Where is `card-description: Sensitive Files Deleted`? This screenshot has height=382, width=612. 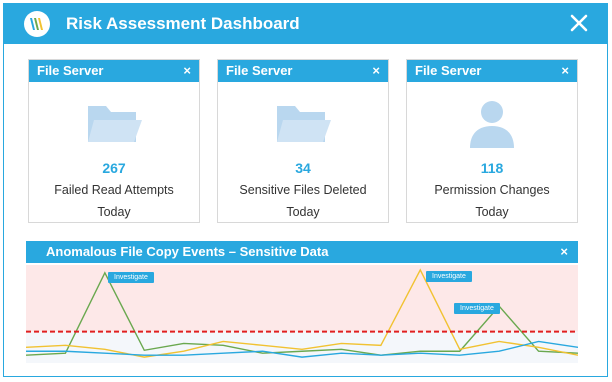
card-description: Sensitive Files Deleted is located at coordinates (303, 190).